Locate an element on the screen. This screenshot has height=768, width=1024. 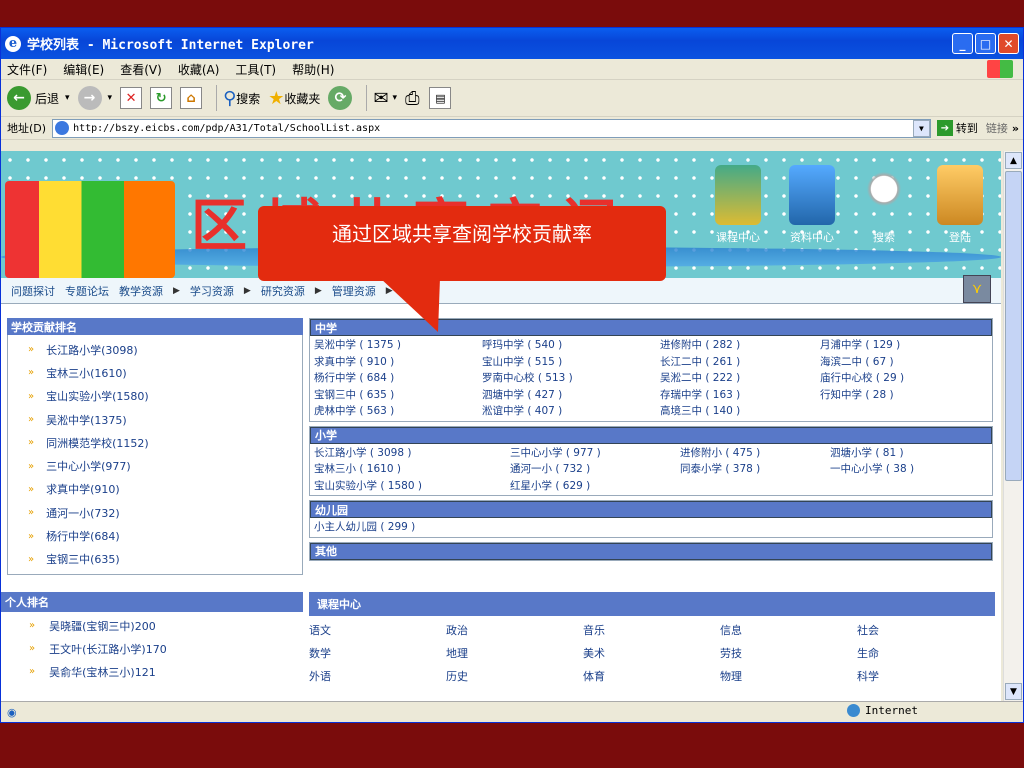
print-icon: ⎙ is located at coordinates (412, 98).